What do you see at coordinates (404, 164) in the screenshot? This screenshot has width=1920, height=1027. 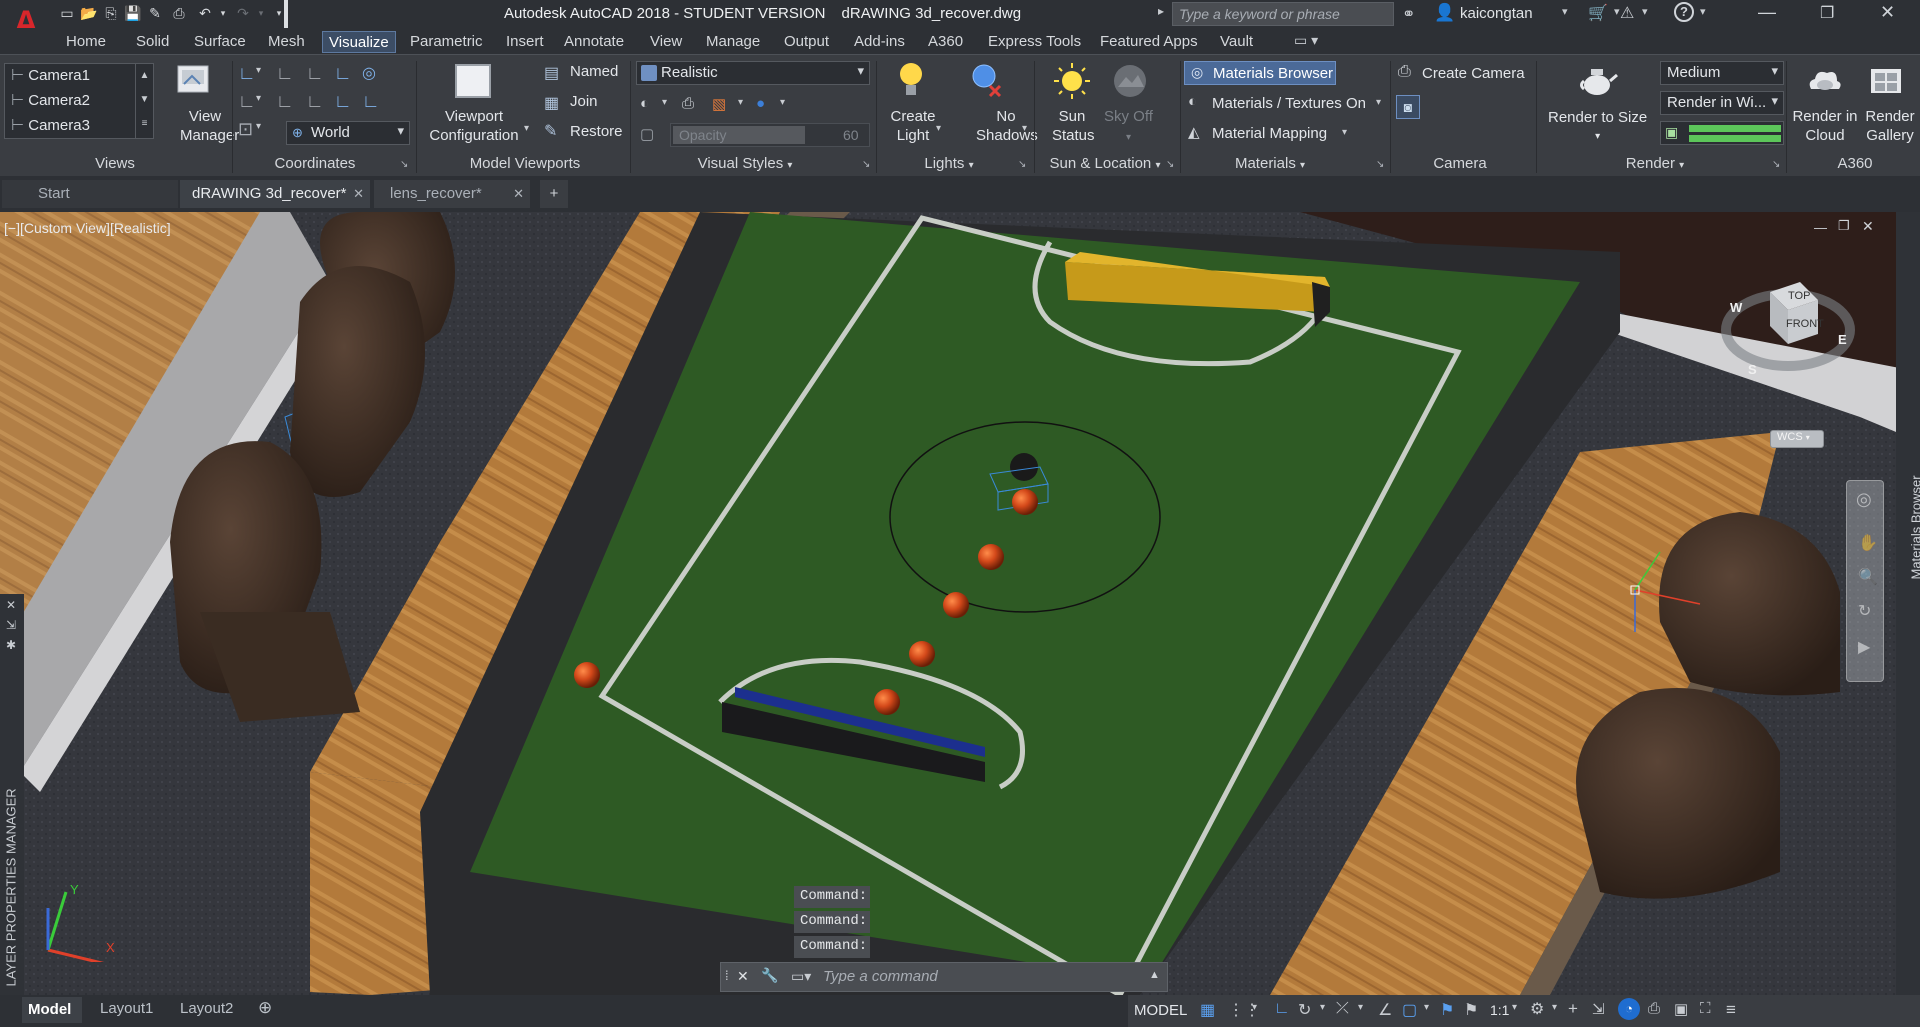 I see `coordinates-launcher-icon: ↘` at bounding box center [404, 164].